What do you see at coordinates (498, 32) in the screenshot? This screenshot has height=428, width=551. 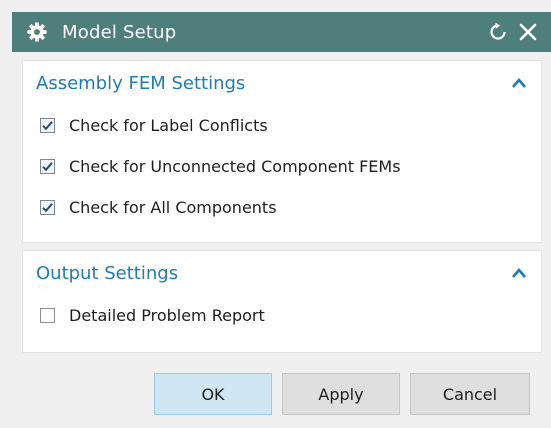 I see `reset-icon` at bounding box center [498, 32].